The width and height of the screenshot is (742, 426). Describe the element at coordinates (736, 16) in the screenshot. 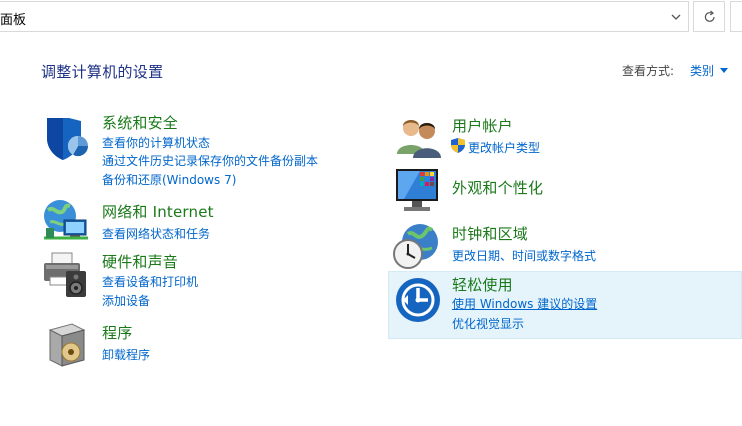

I see `search-box` at that location.